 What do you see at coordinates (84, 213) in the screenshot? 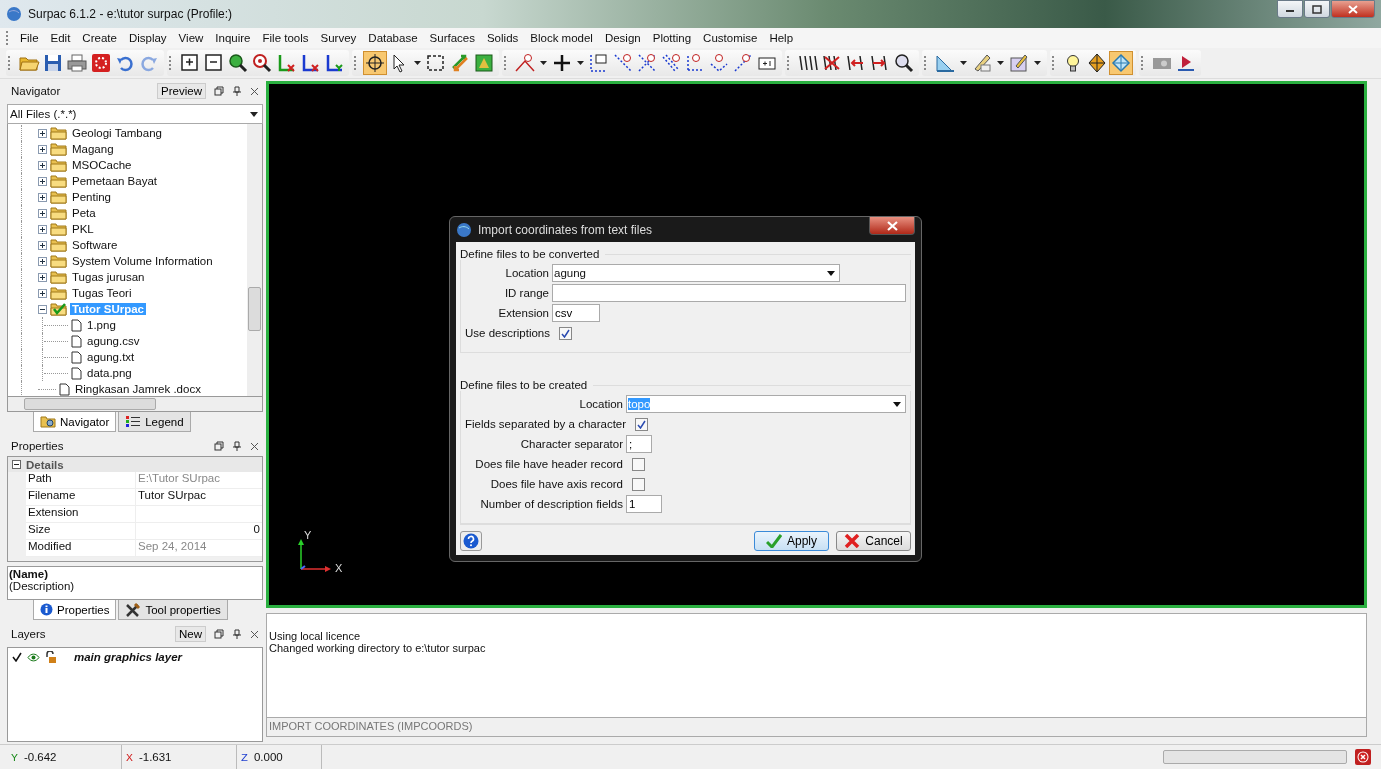
I see `tree-item: Peta` at bounding box center [84, 213].